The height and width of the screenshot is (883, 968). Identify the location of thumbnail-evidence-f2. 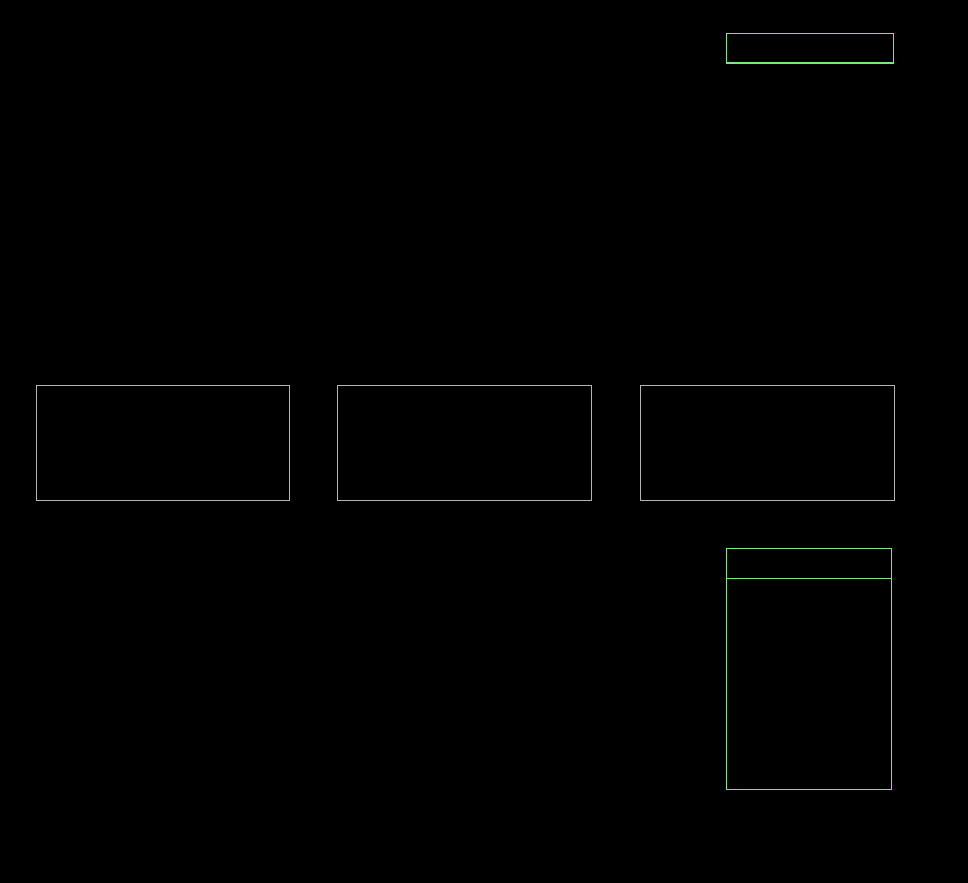
(767, 443).